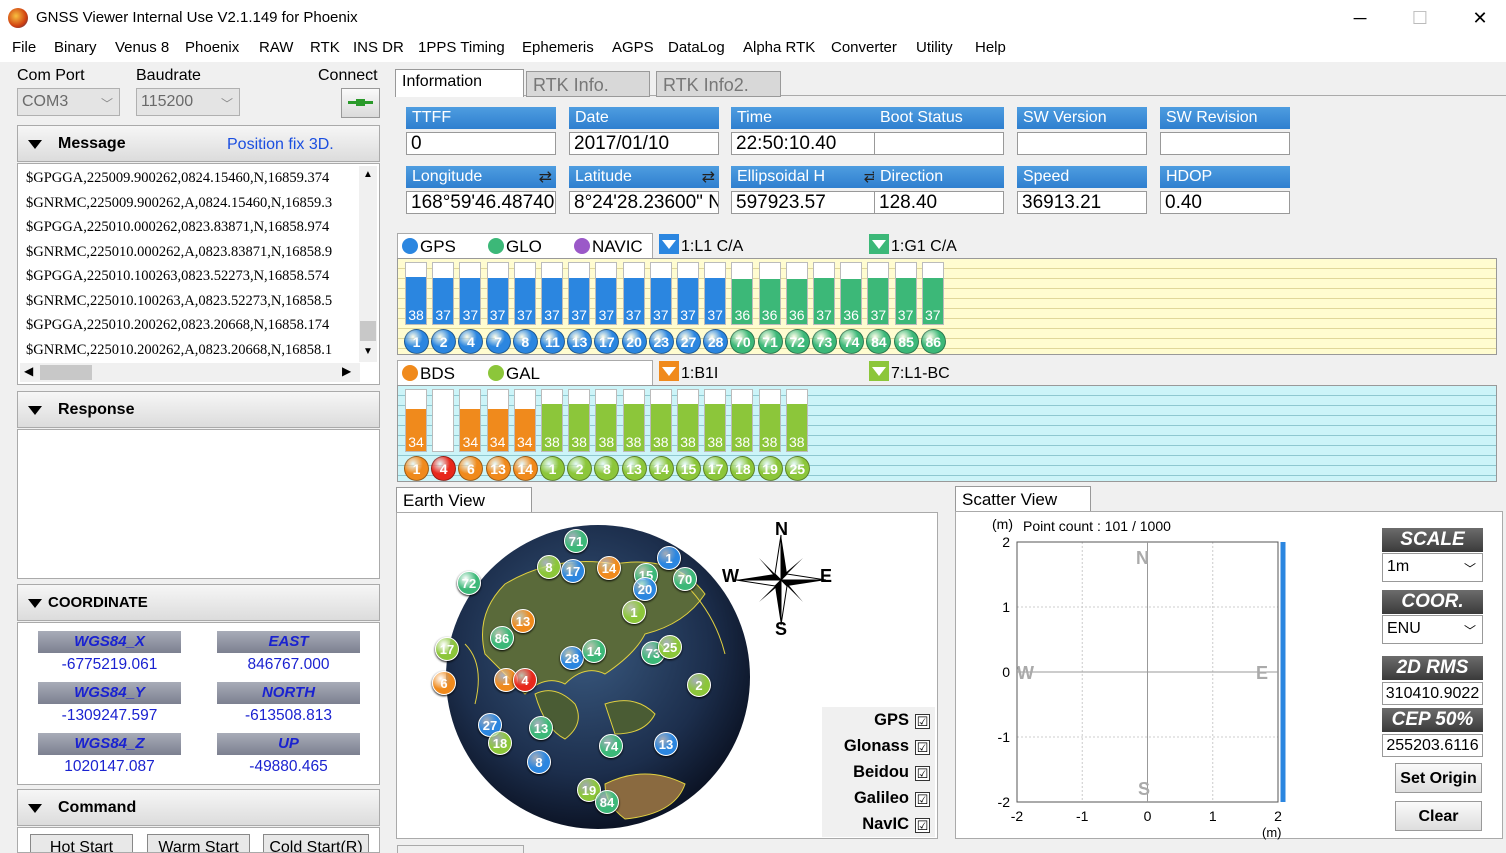 The width and height of the screenshot is (1506, 853). Describe the element at coordinates (688, 341) in the screenshot. I see `prn-badge: 27` at that location.